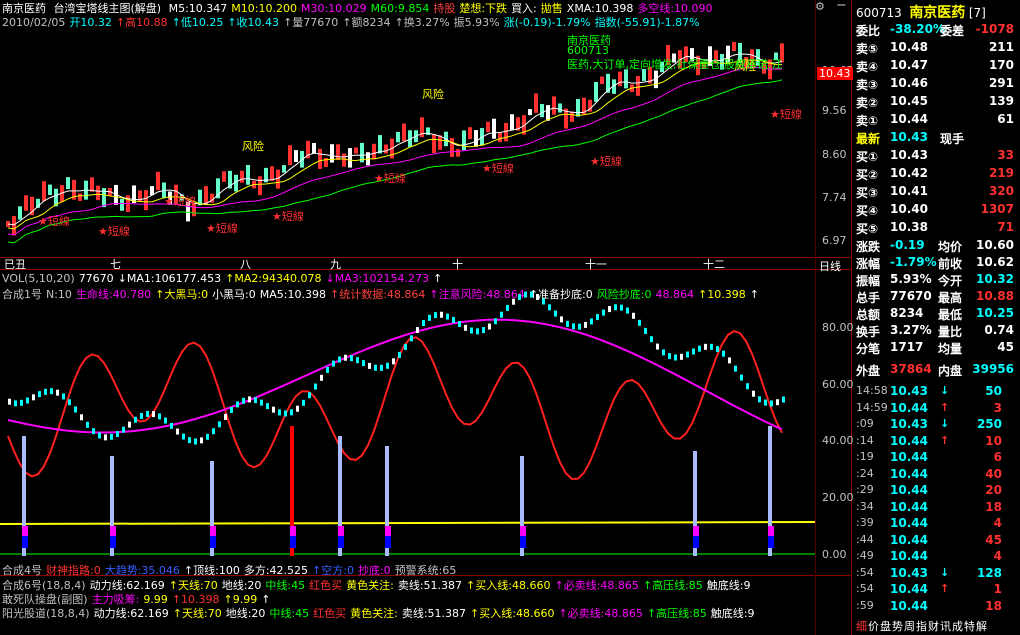 Image resolution: width=1020 pixels, height=635 pixels. I want to click on period-label: 日线, so click(830, 266).